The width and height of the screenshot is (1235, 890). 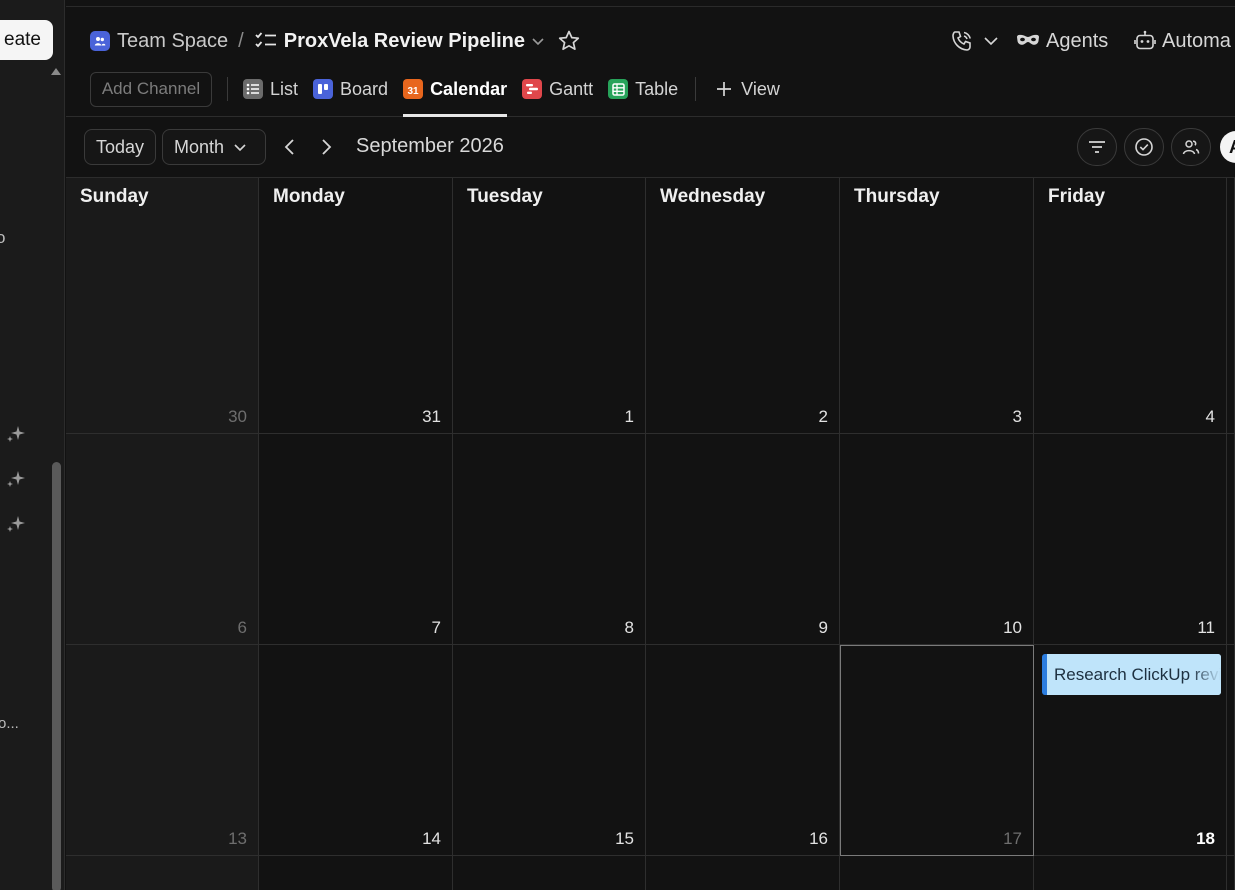 I want to click on calendar-day-cell: 14, so click(x=356, y=750).